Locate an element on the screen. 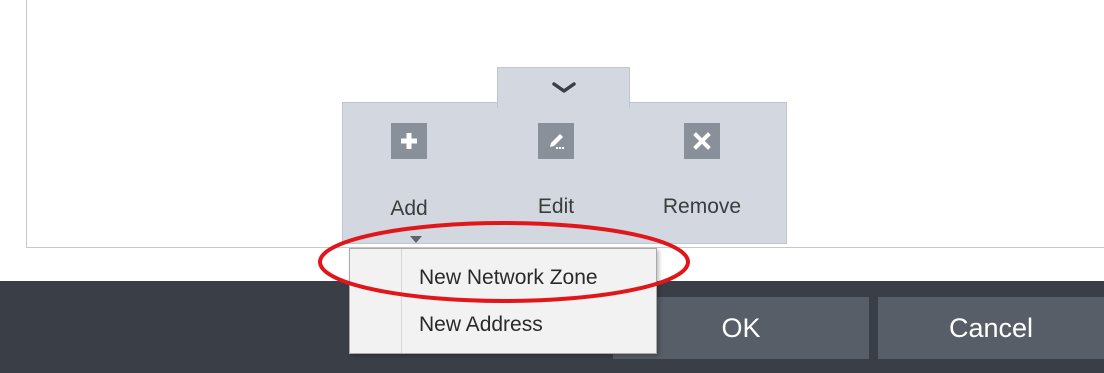  plus-icon is located at coordinates (409, 141).